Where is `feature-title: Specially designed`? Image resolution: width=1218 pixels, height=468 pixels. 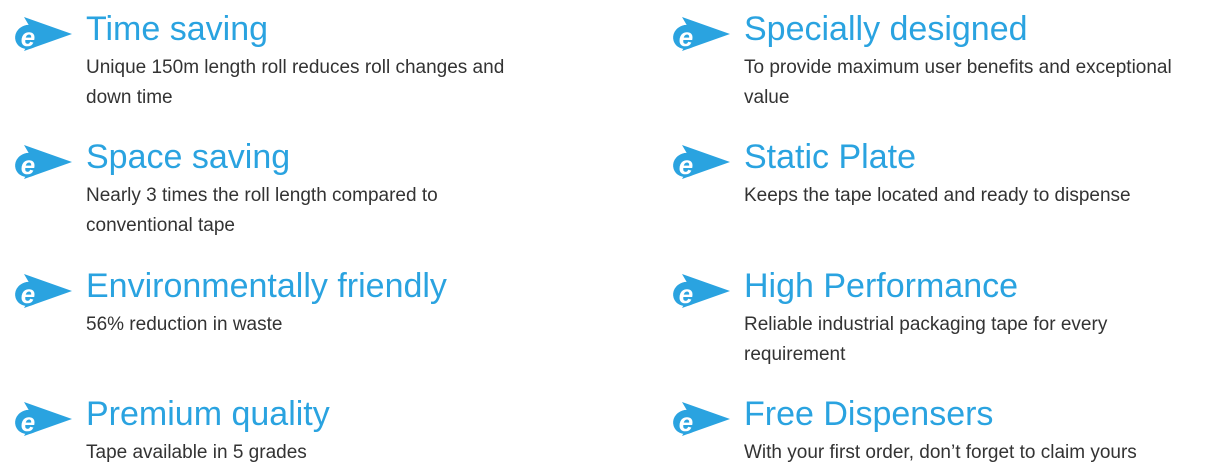
feature-title: Specially designed is located at coordinates (886, 29).